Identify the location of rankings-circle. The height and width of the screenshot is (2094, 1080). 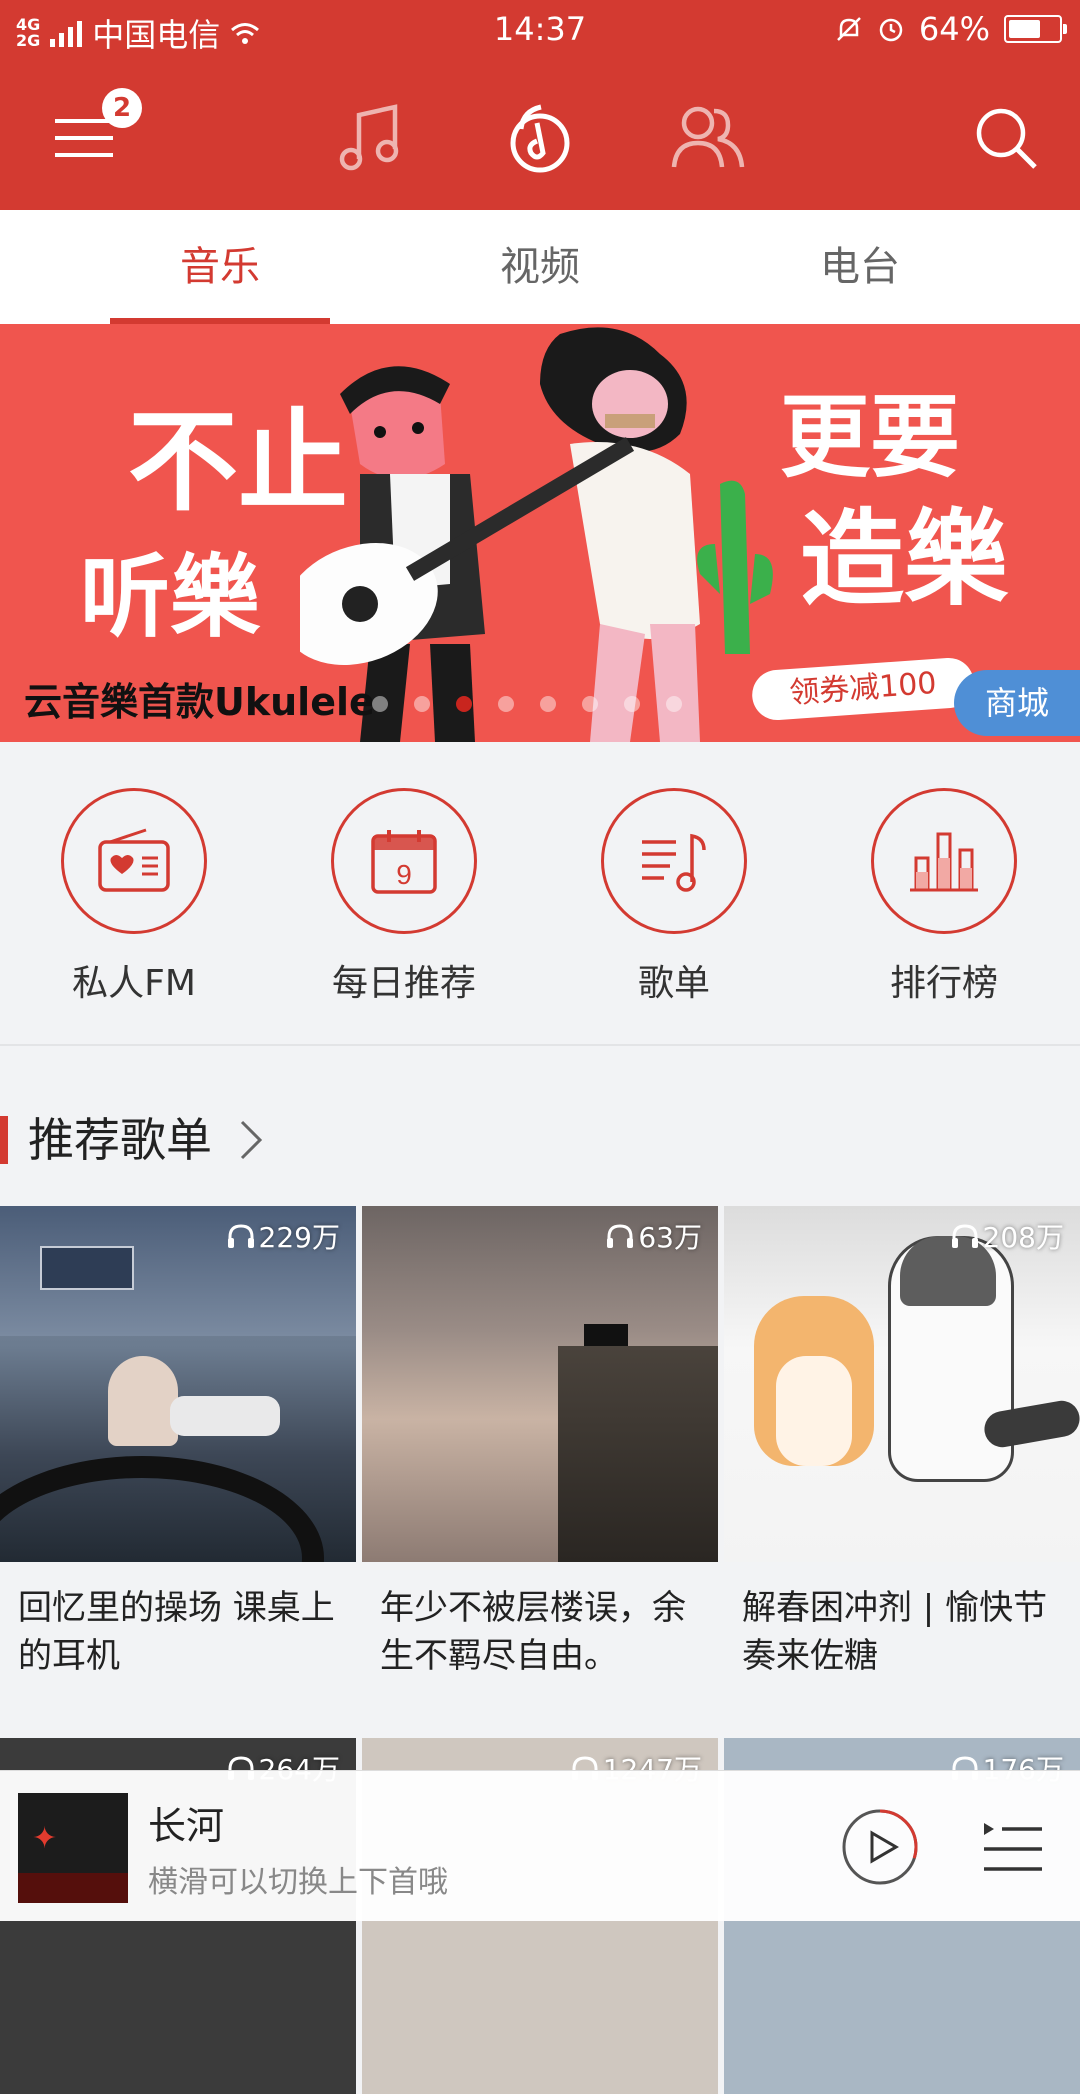
(944, 861).